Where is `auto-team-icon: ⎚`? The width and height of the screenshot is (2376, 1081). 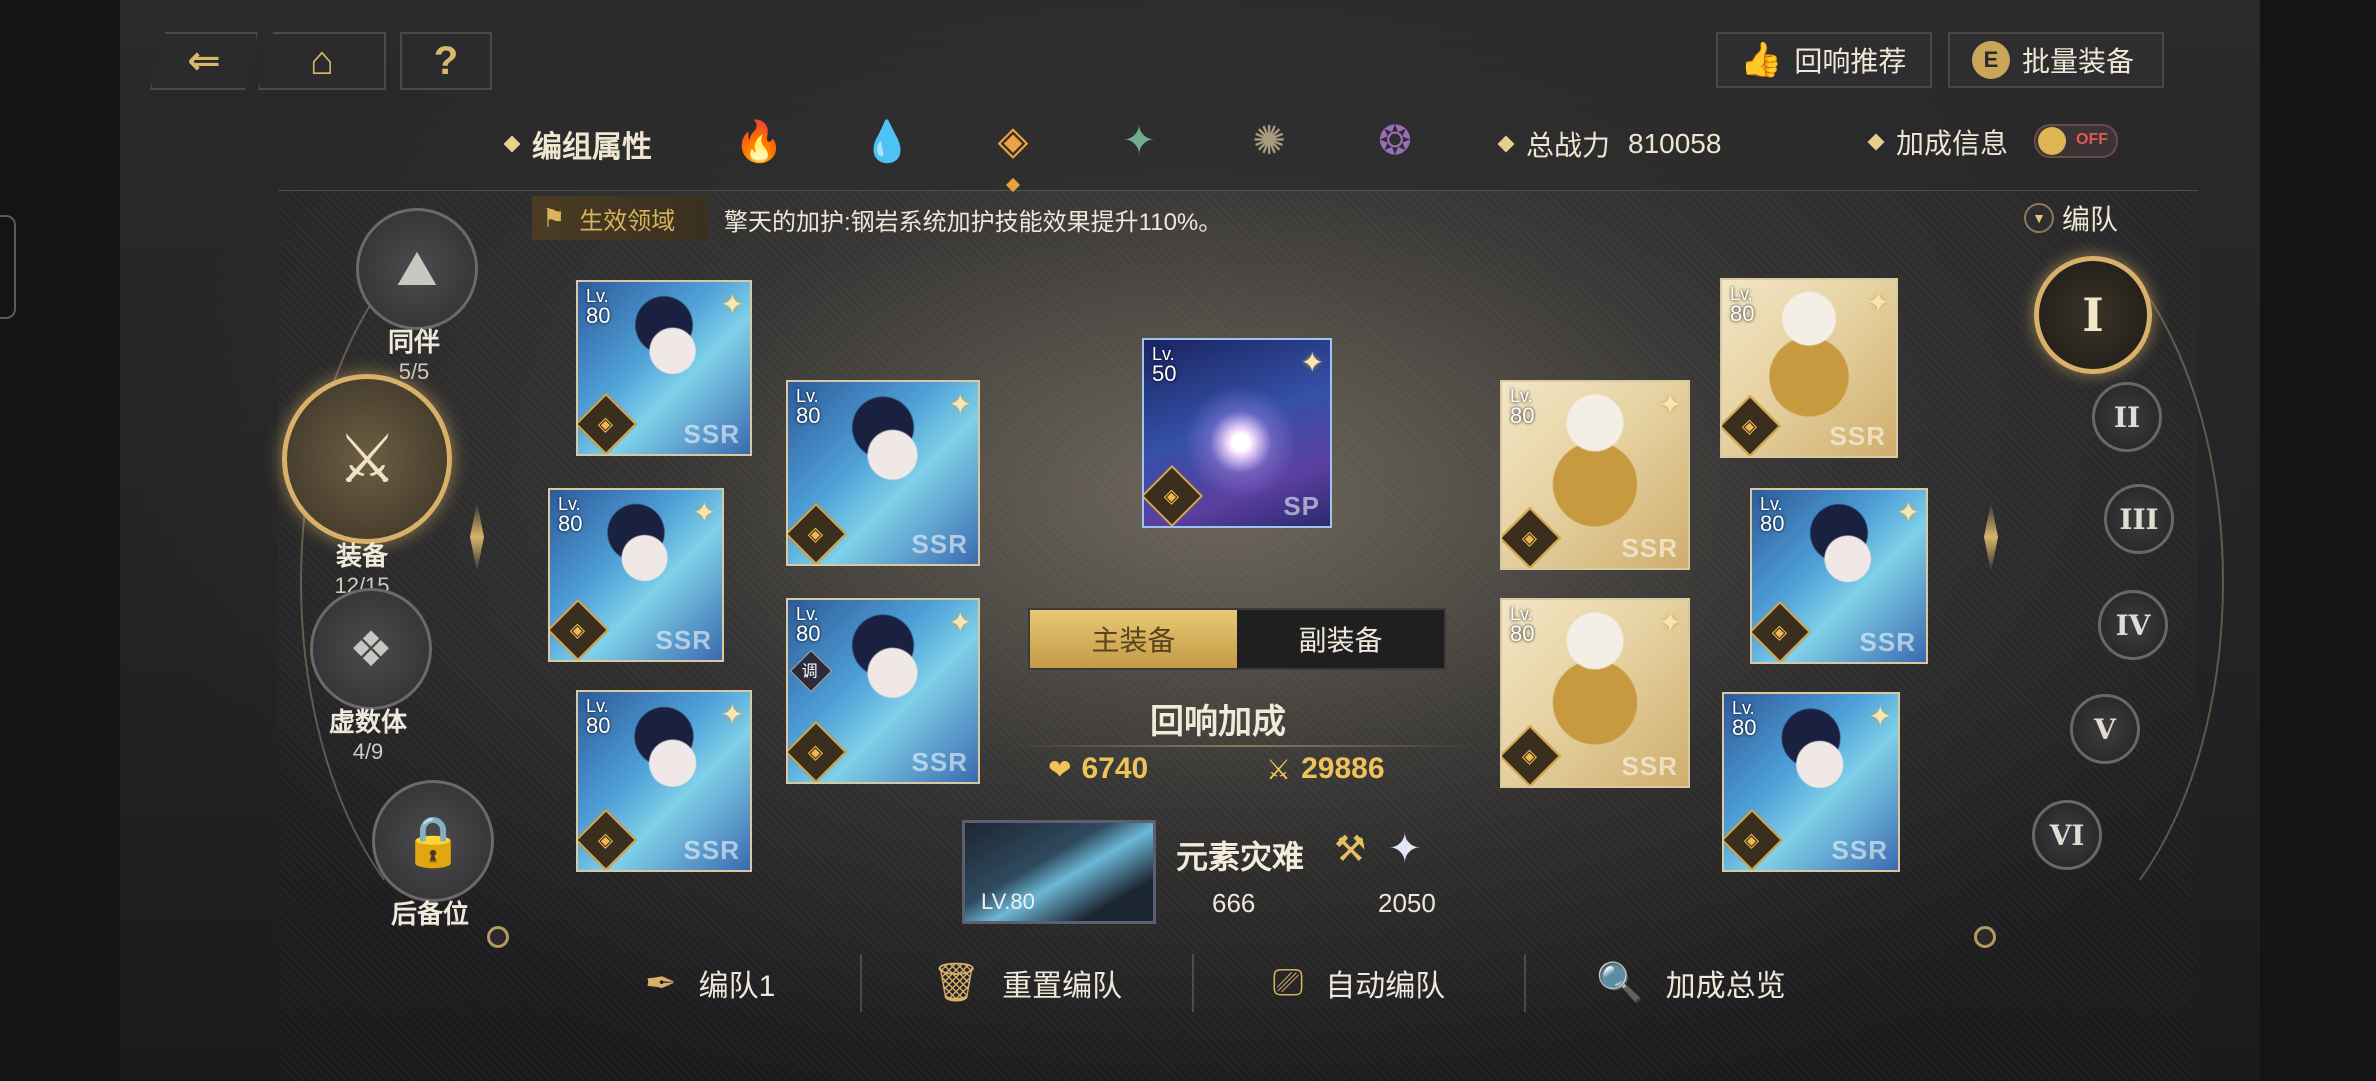
auto-team-icon: ⎚ is located at coordinates (1288, 982).